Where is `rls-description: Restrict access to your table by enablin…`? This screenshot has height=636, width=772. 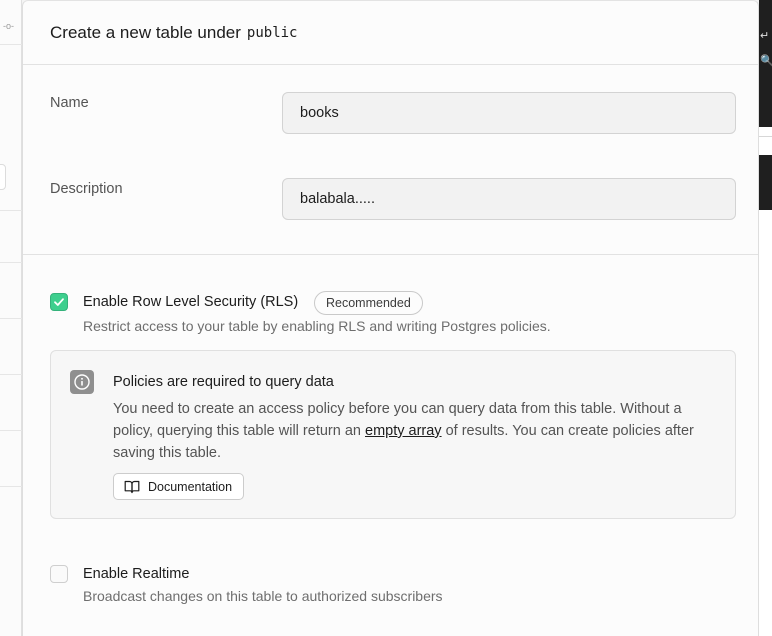
rls-description: Restrict access to your table by enablin… is located at coordinates (317, 326).